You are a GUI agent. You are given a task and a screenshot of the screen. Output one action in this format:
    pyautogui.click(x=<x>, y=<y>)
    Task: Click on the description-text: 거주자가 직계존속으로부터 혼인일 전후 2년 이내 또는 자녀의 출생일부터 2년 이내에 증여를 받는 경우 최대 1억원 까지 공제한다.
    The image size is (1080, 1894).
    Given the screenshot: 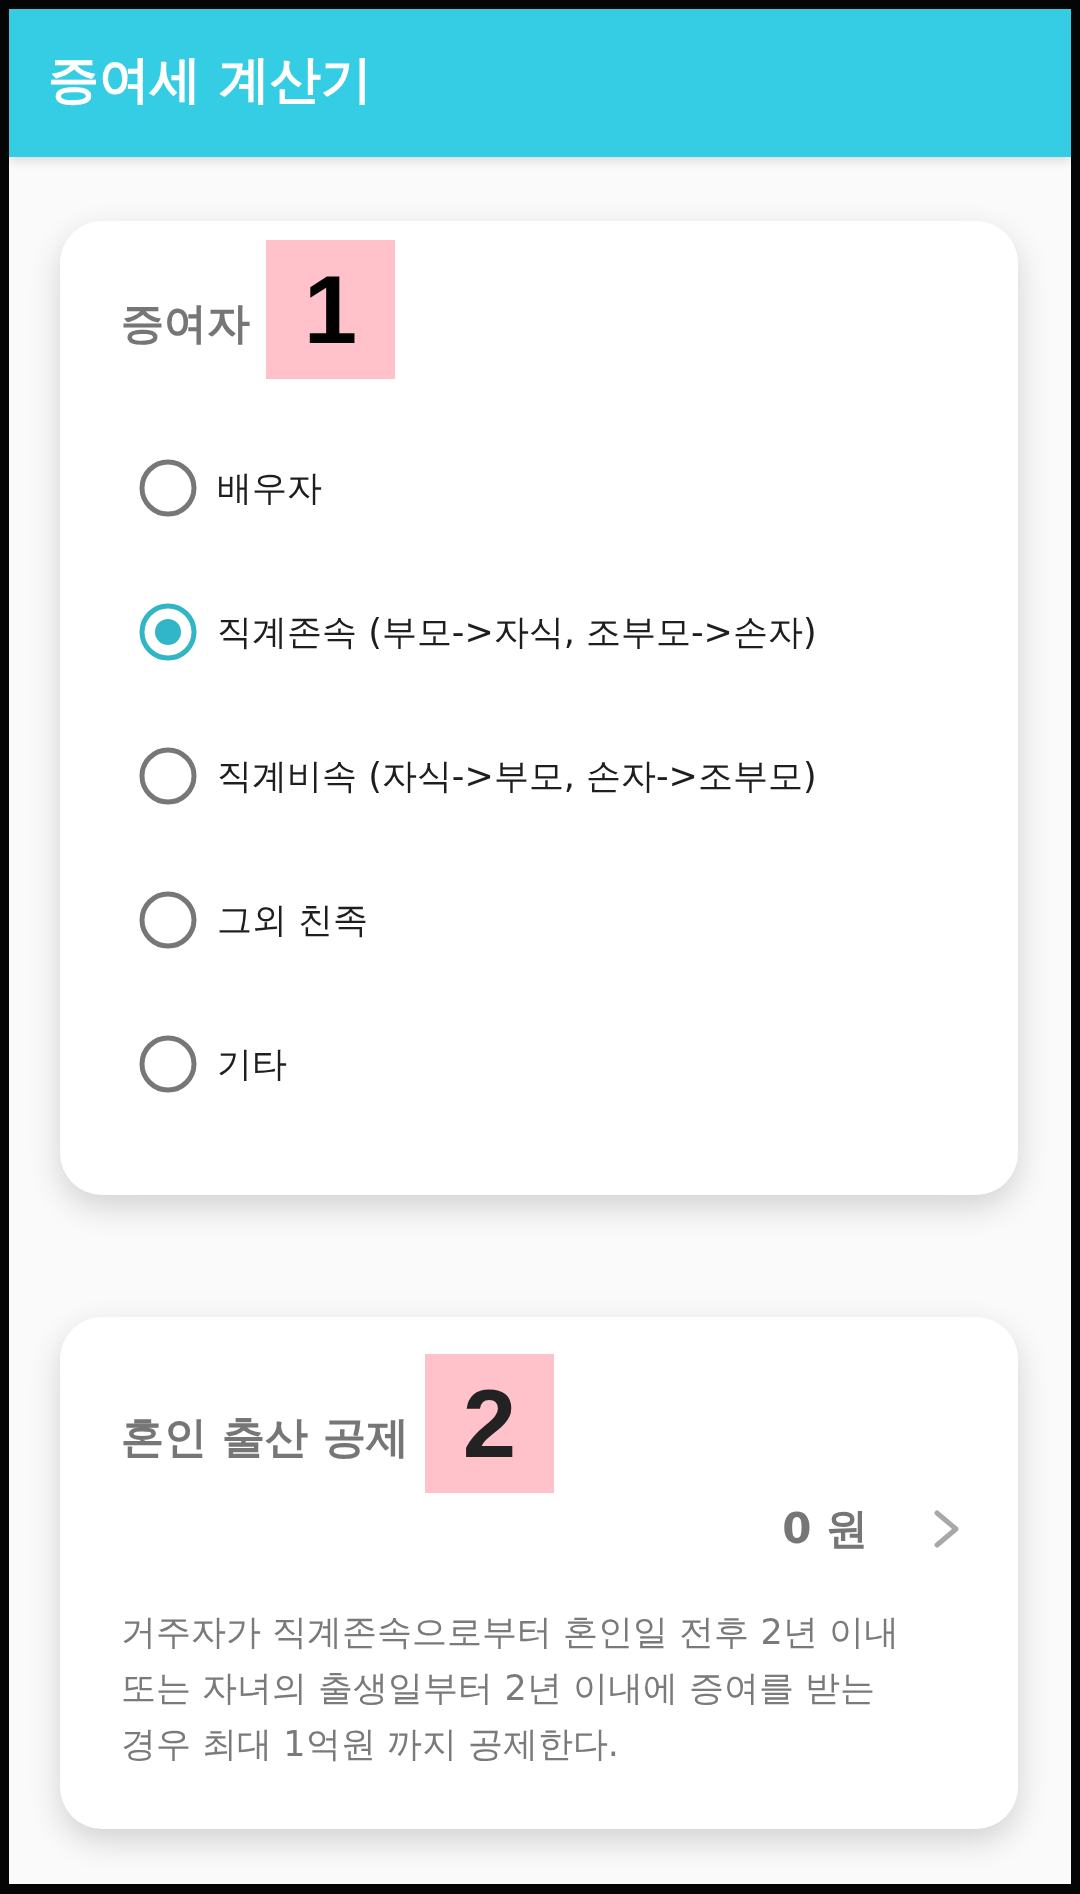 What is the action you would take?
    pyautogui.click(x=510, y=1688)
    